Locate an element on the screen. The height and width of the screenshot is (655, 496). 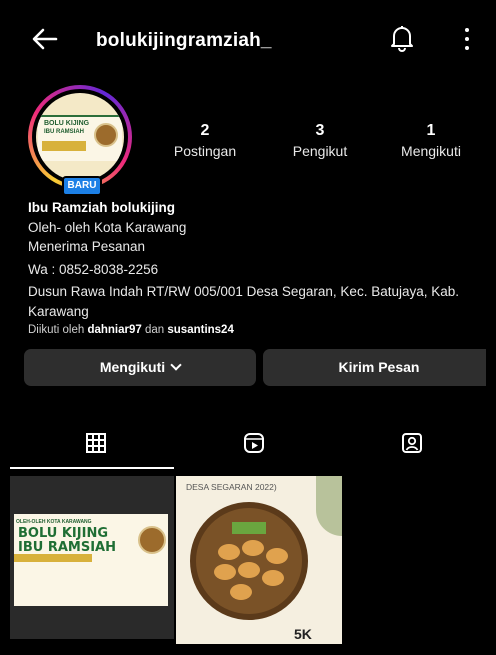
top-bar: bolukijingramziah_ is located at coordinates (248, 38).